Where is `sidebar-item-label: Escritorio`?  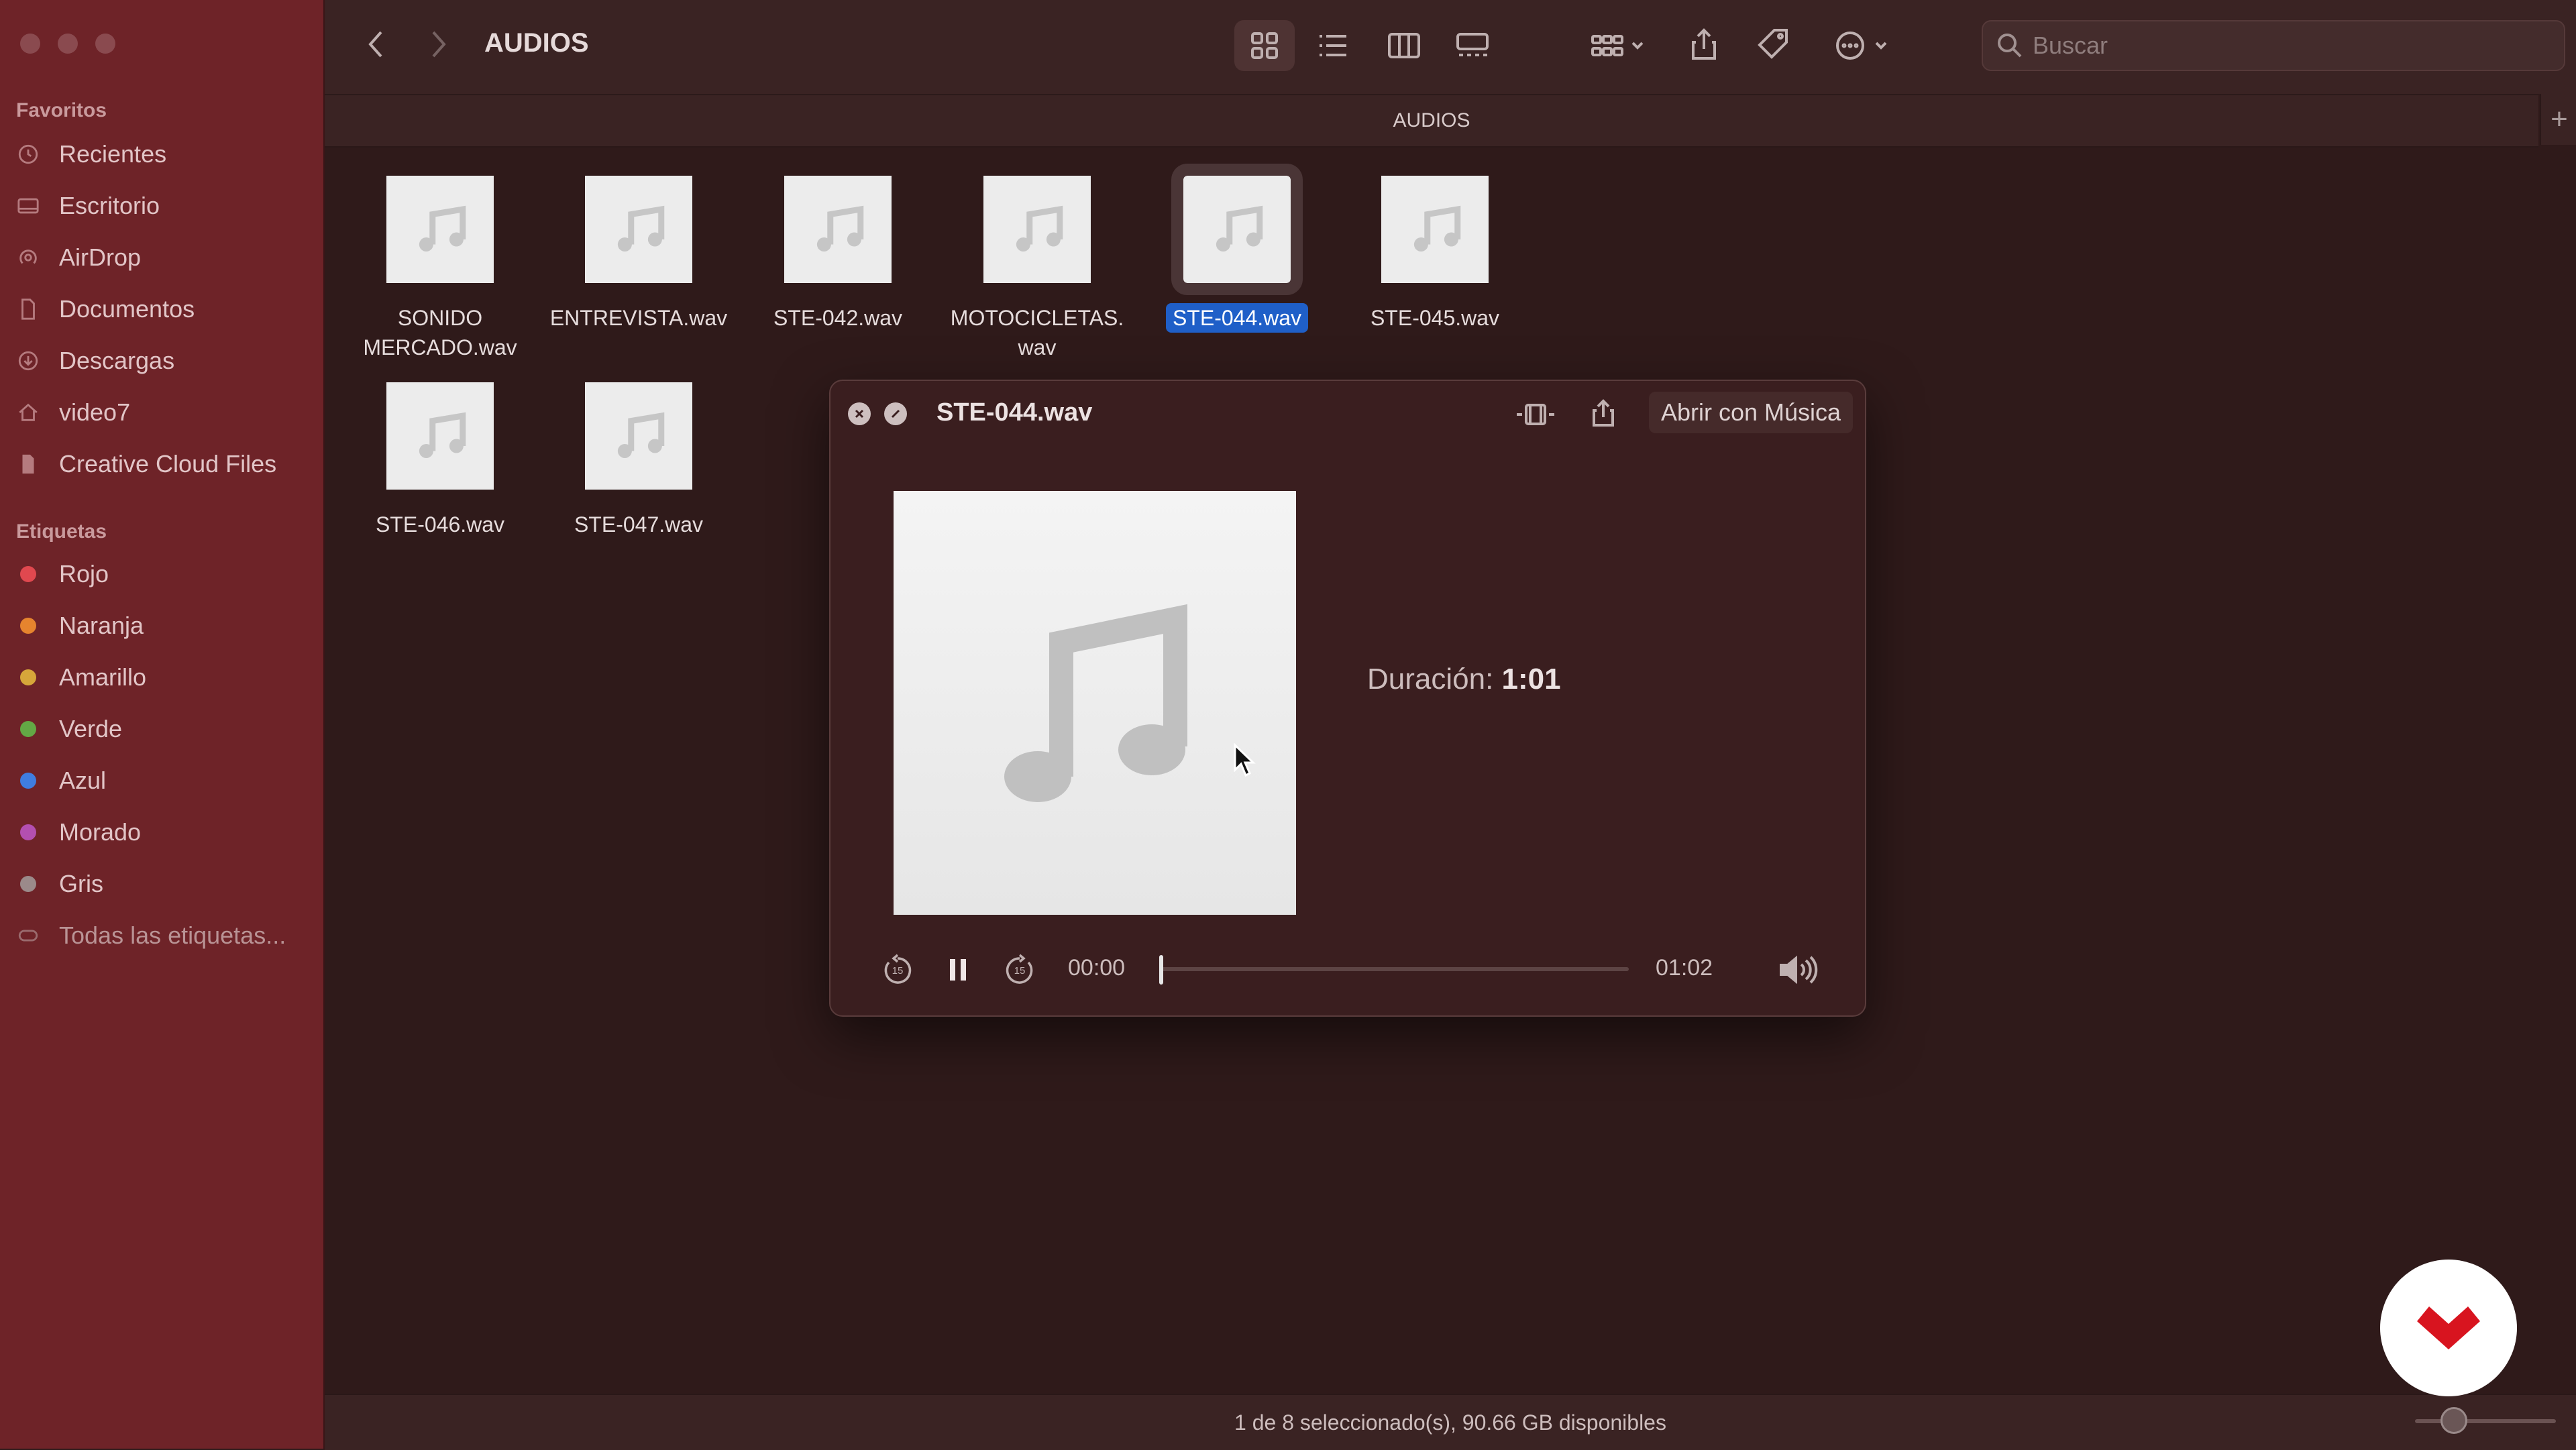
sidebar-item-label: Escritorio is located at coordinates (109, 205).